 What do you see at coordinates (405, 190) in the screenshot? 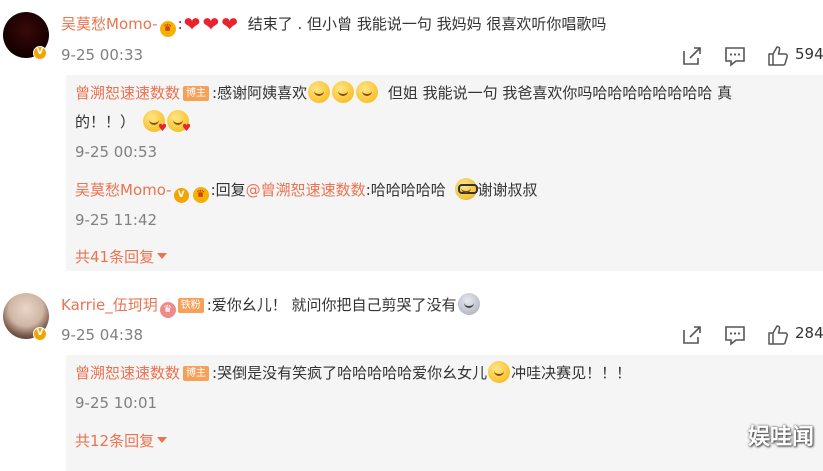
I see `reply-text: :哈哈哈哈哈` at bounding box center [405, 190].